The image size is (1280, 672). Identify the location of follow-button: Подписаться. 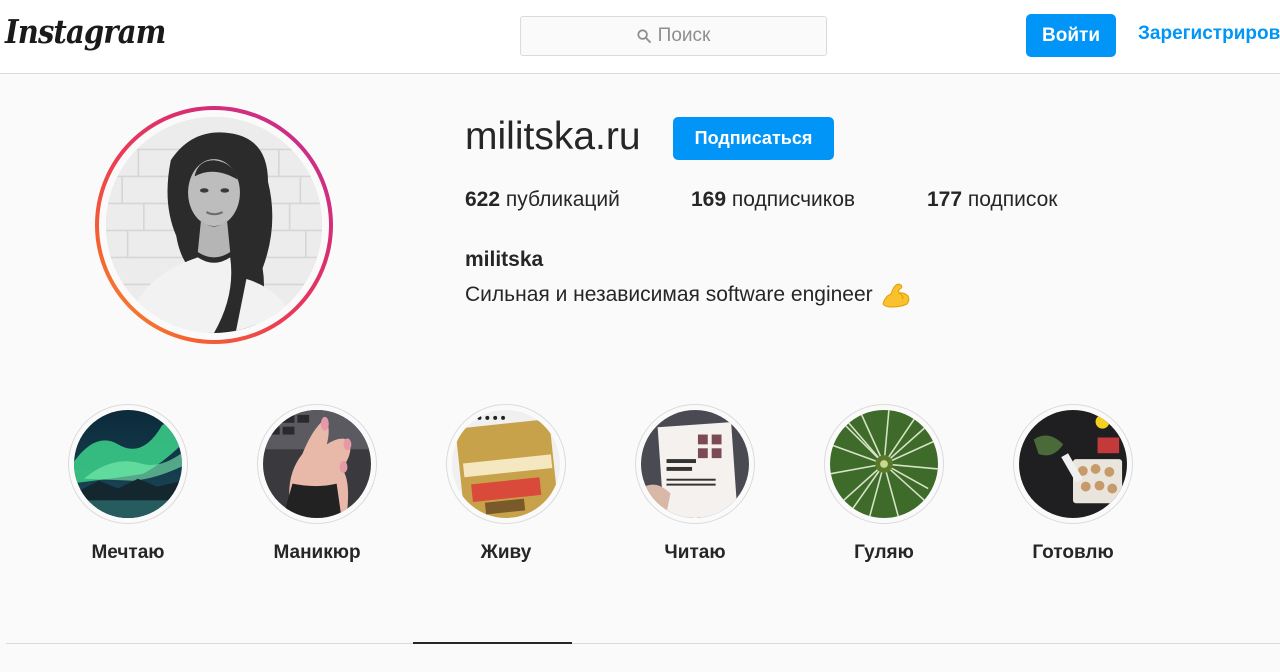
(753, 138).